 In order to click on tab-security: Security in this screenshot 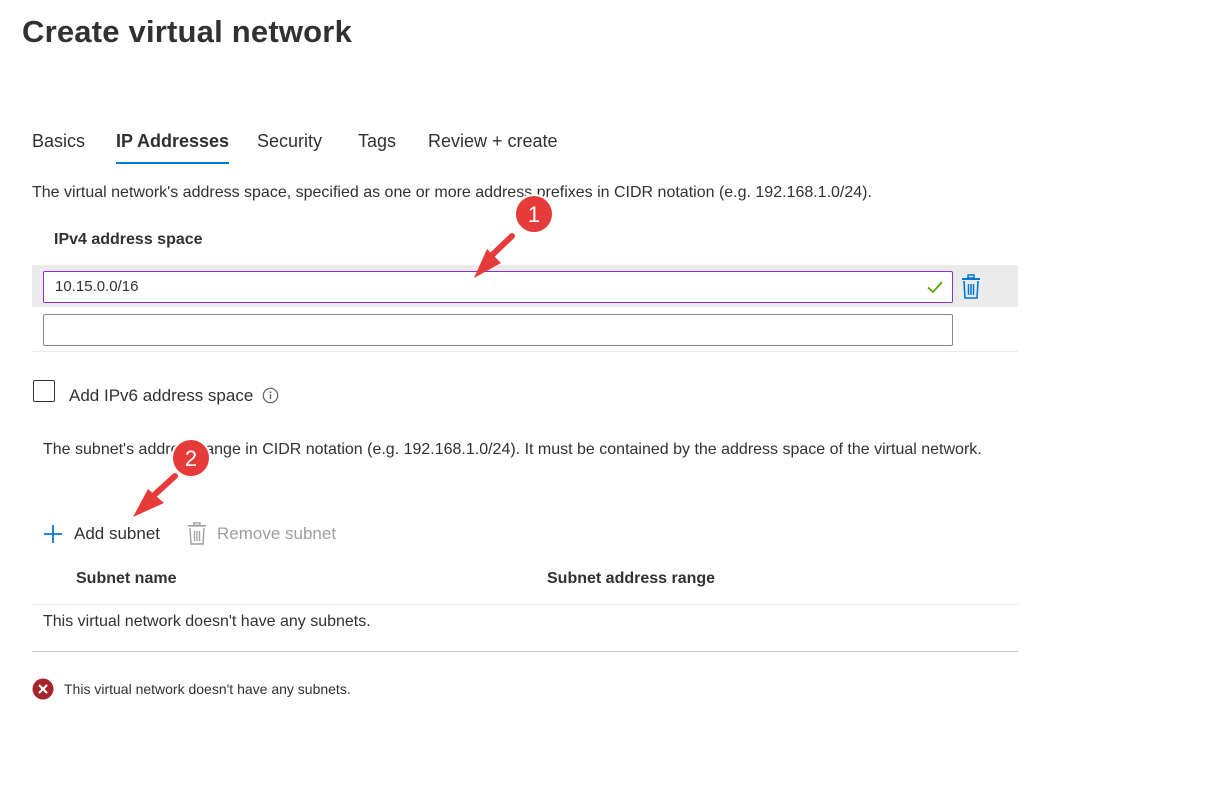, I will do `click(289, 146)`.